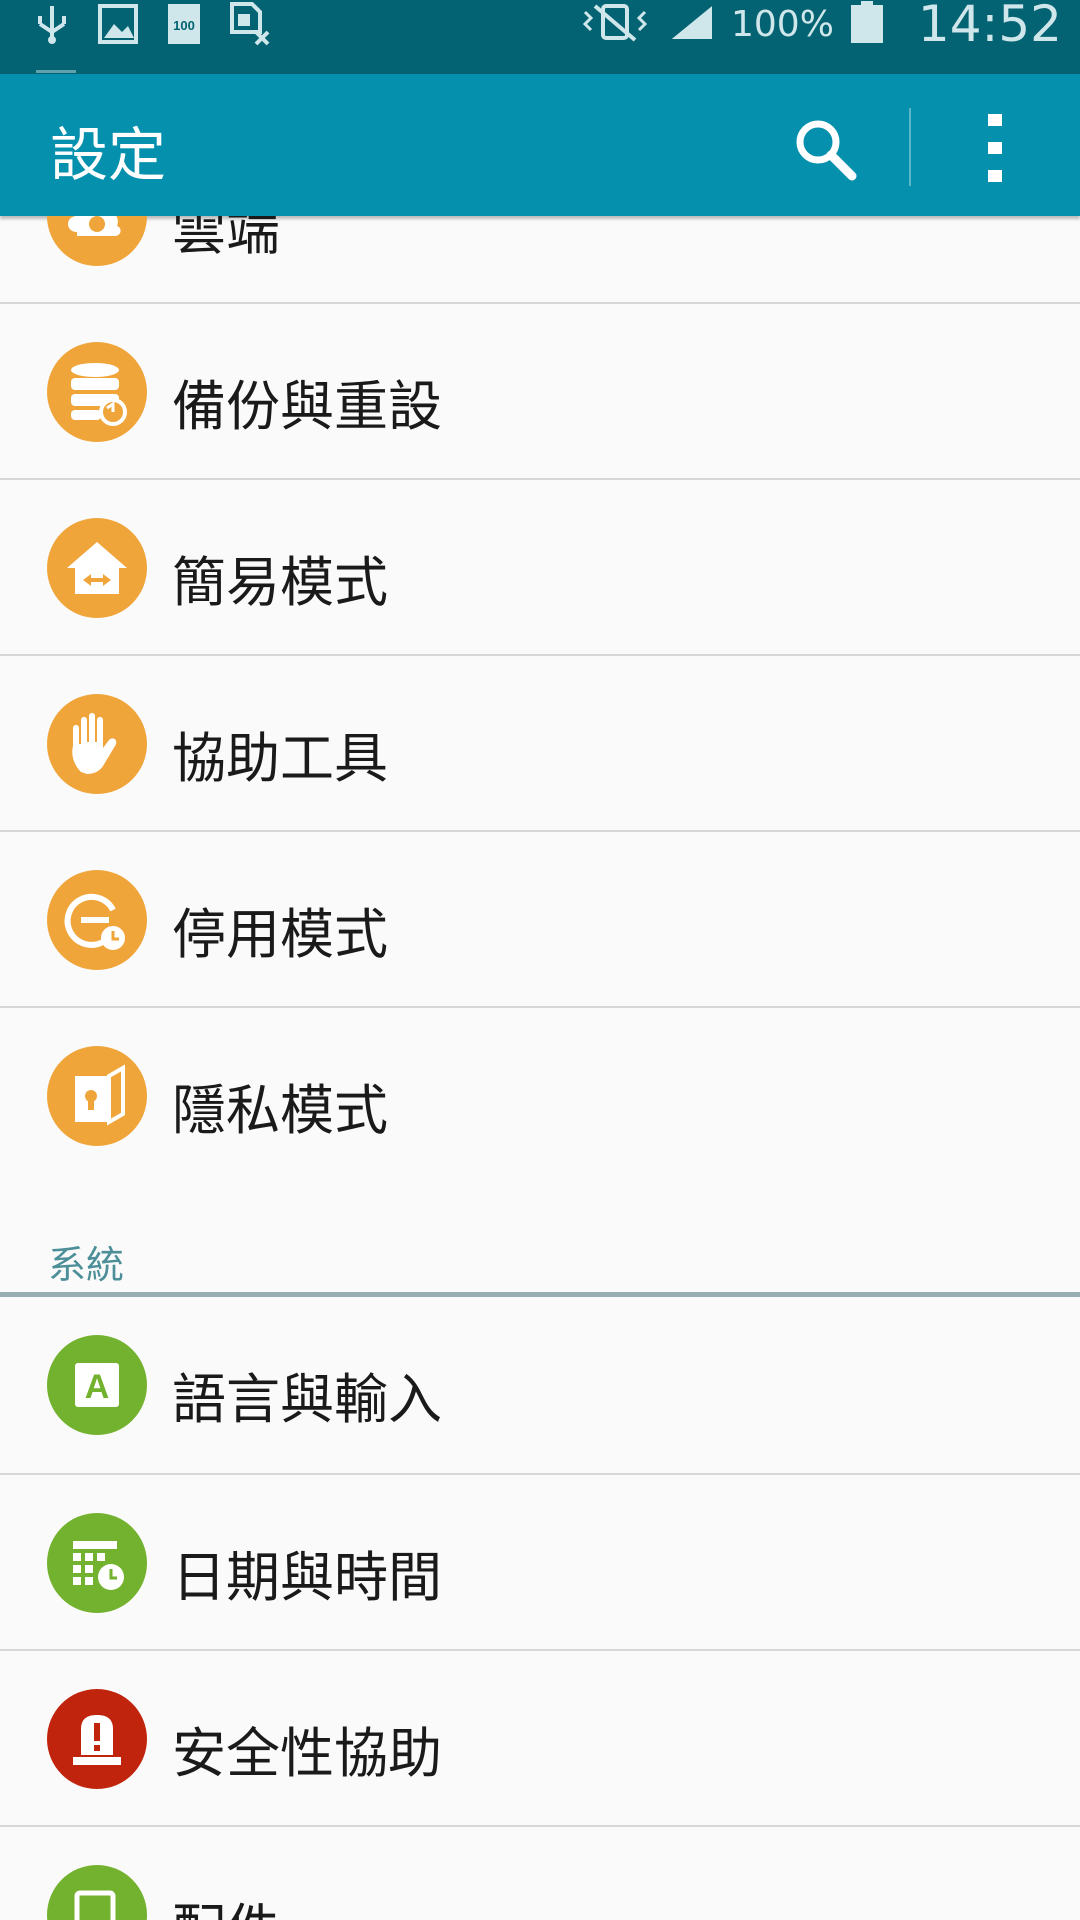 The image size is (1080, 1920). What do you see at coordinates (540, 920) in the screenshot?
I see `settings-item-blocking-mode: 停用模式` at bounding box center [540, 920].